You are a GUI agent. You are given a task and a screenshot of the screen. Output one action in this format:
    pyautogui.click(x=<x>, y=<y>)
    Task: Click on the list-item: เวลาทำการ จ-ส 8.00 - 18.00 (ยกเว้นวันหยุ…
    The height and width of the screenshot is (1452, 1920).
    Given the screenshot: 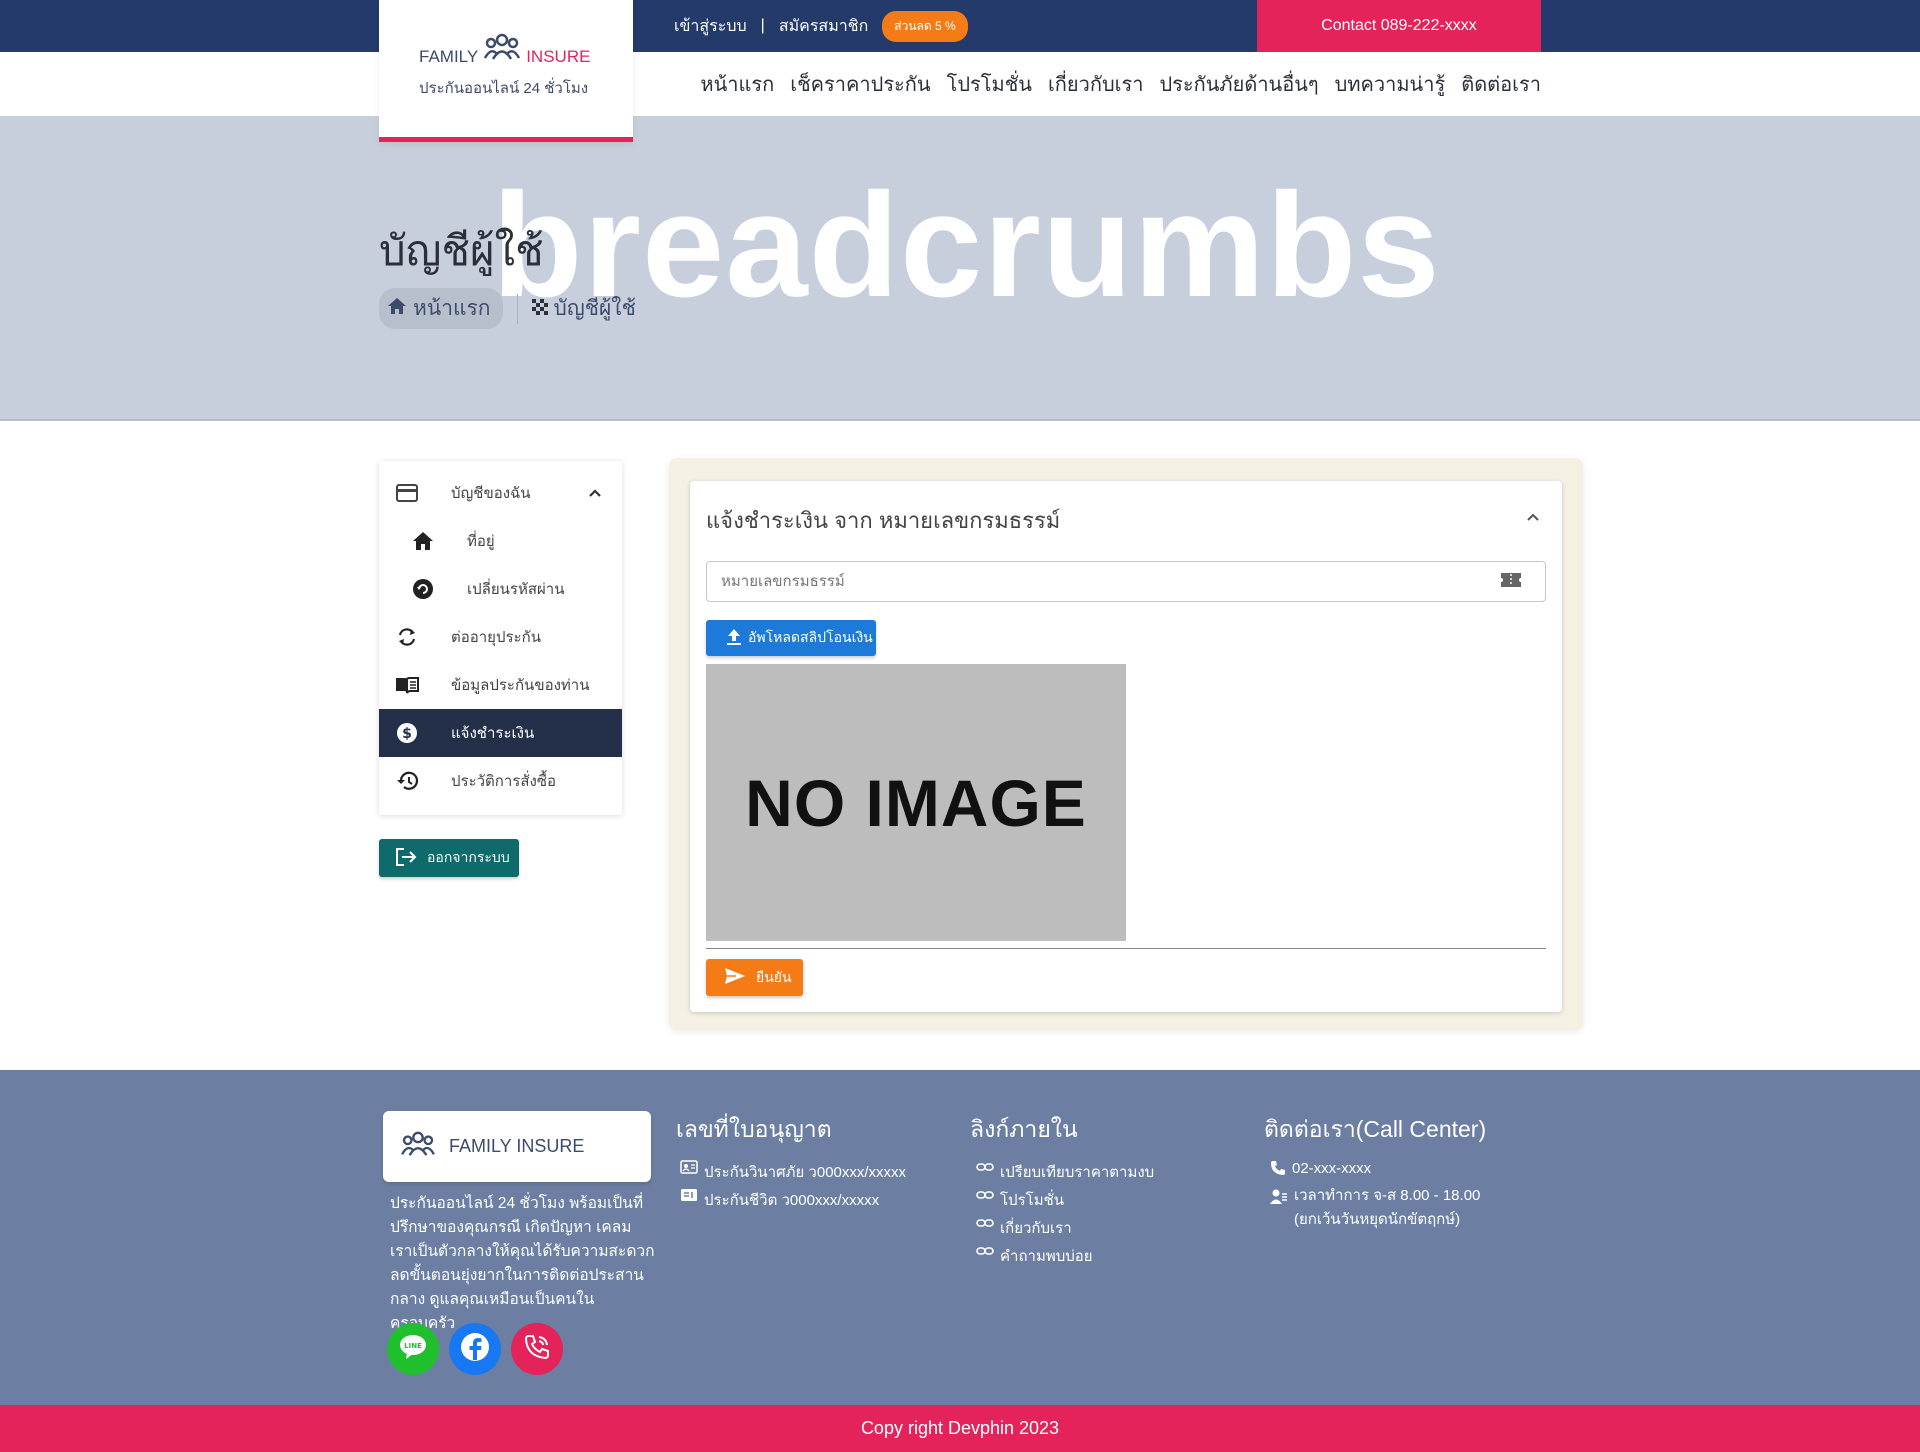 What is the action you would take?
    pyautogui.click(x=1375, y=1211)
    